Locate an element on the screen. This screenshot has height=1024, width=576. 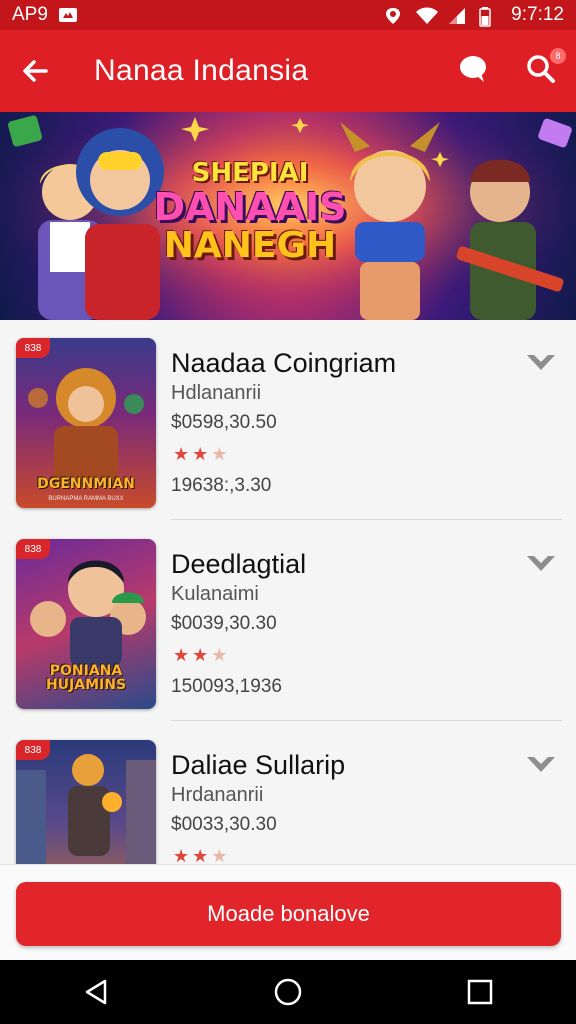
banner-logo: SHEPIAI DANAAIS NANEGH is located at coordinates (250, 212).